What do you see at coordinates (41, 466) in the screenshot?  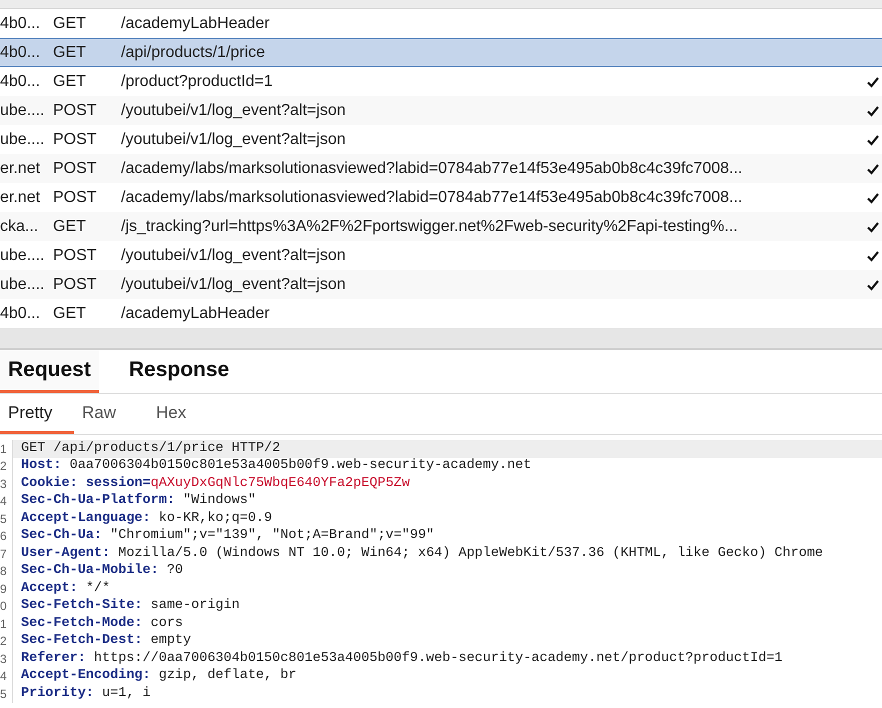 I see `header-name: Host:` at bounding box center [41, 466].